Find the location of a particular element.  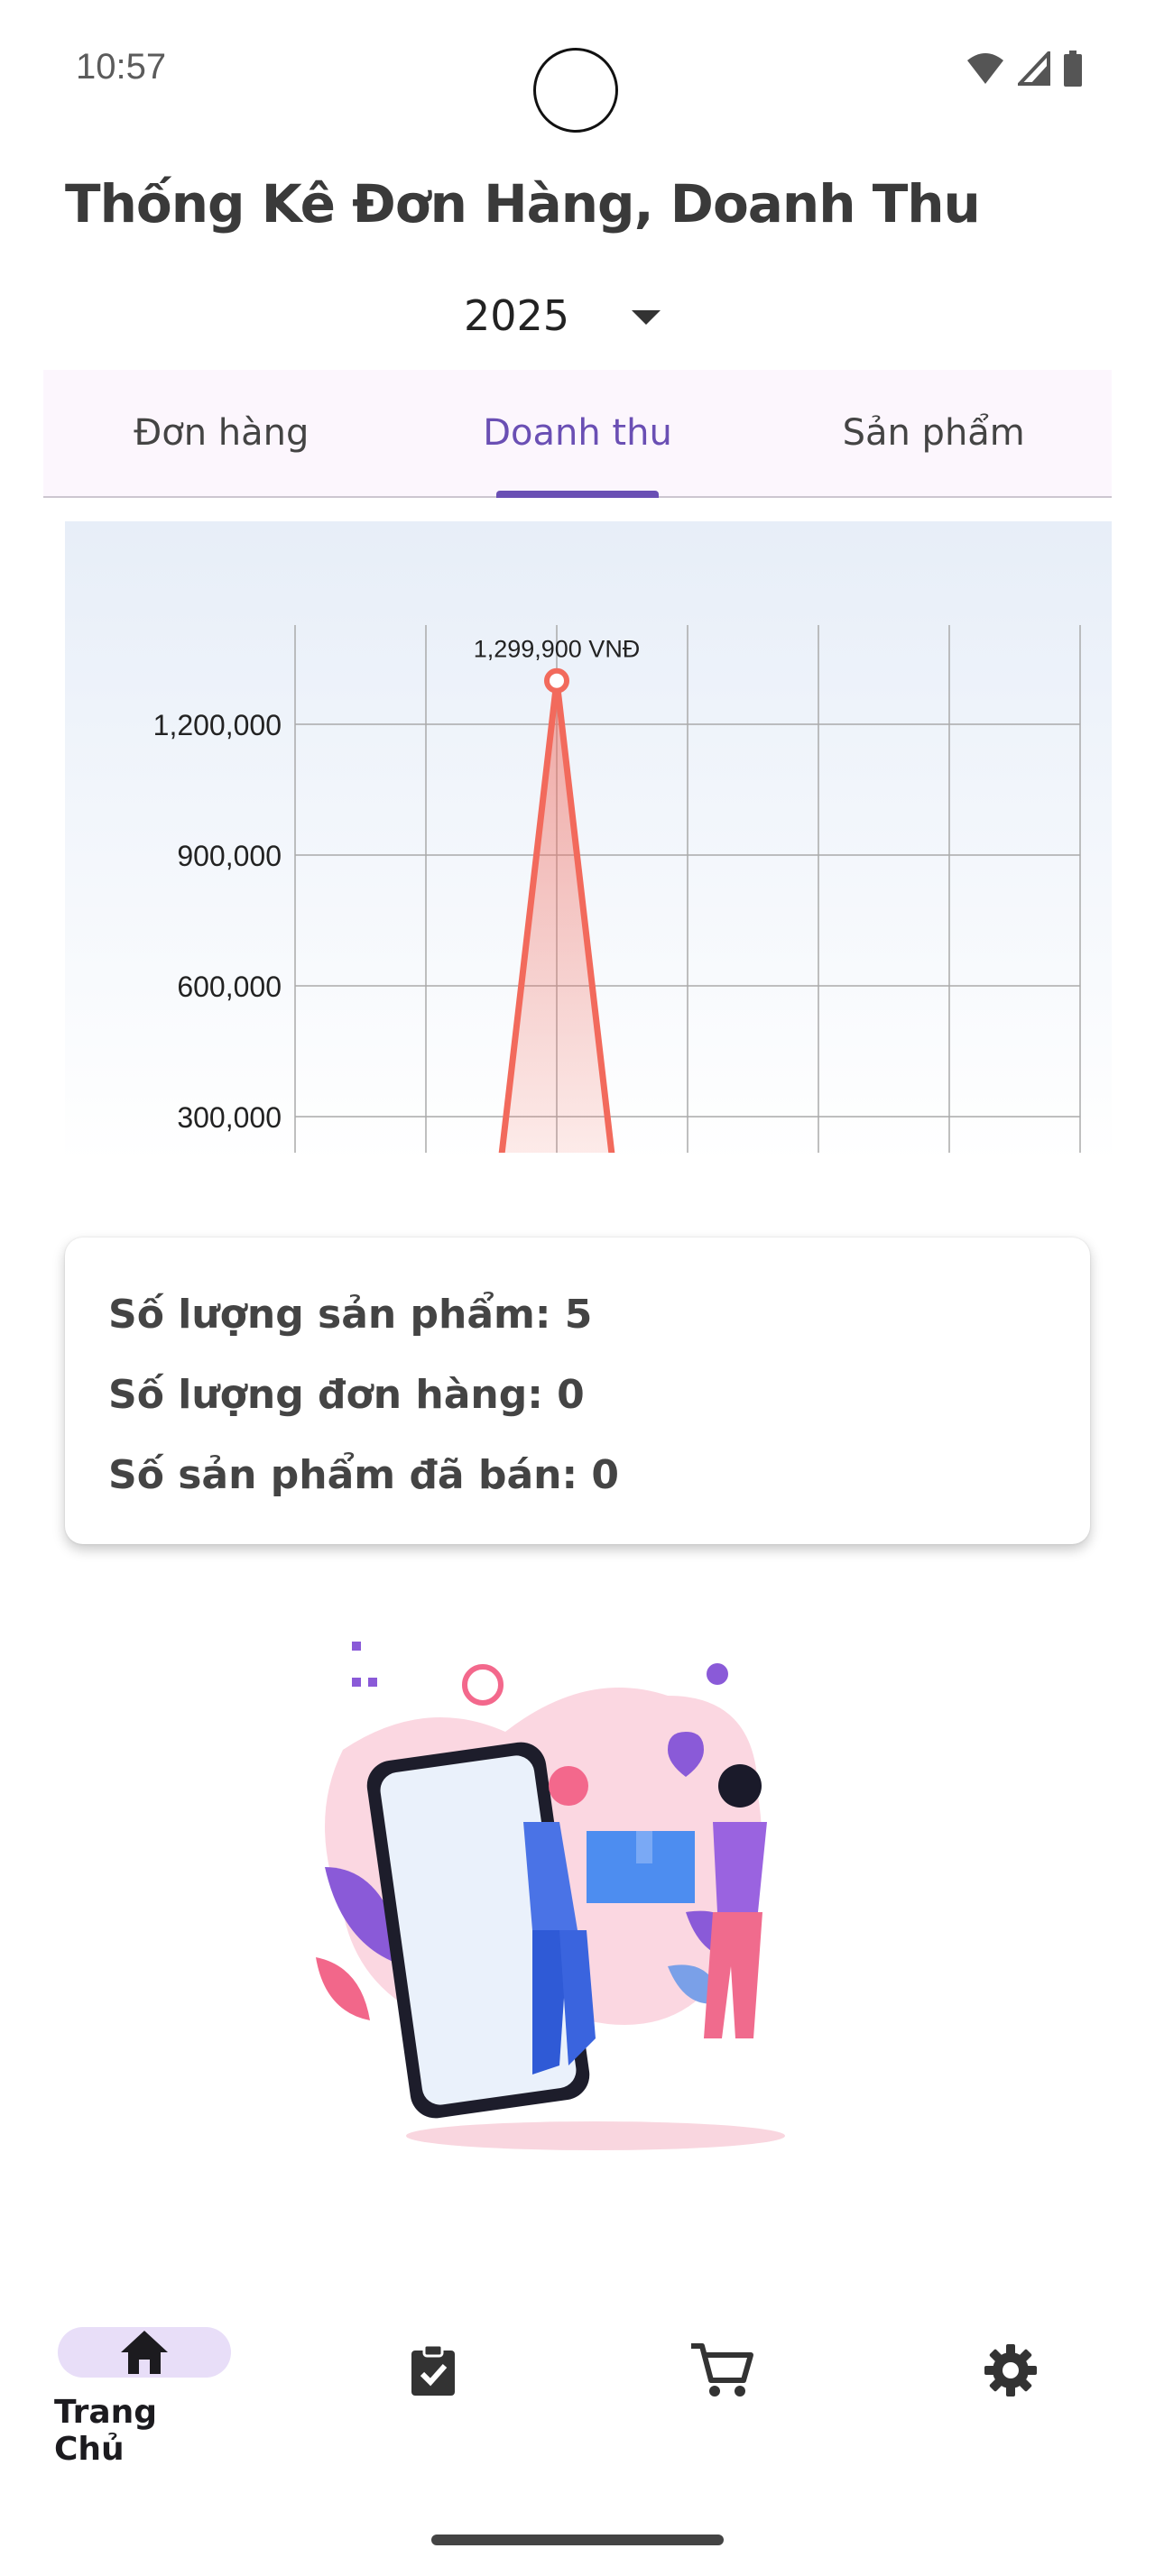

nav-settings-pill is located at coordinates (1011, 2370).